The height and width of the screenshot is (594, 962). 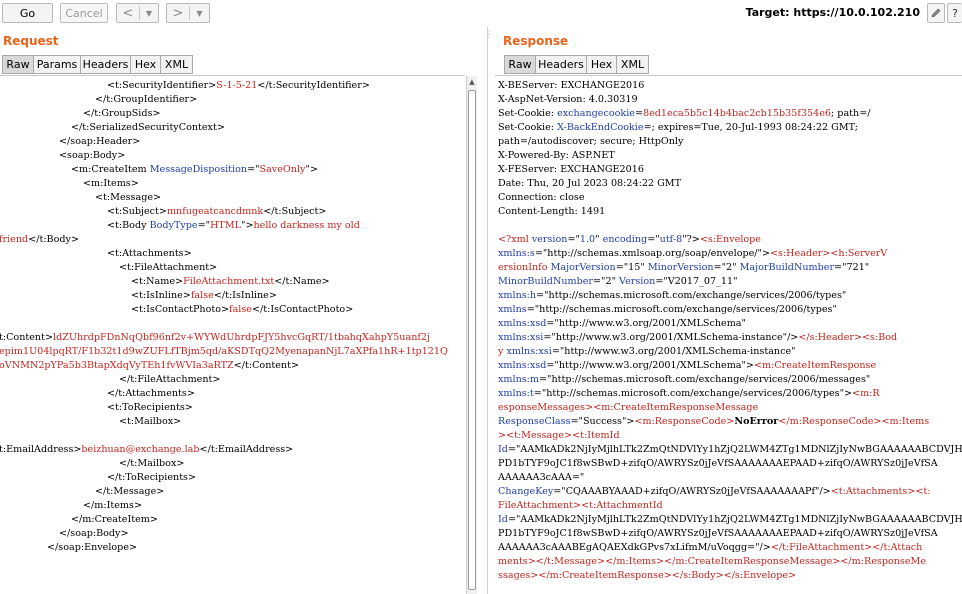 What do you see at coordinates (541, 478) in the screenshot?
I see `code-line: AAAAAA3cAAA="` at bounding box center [541, 478].